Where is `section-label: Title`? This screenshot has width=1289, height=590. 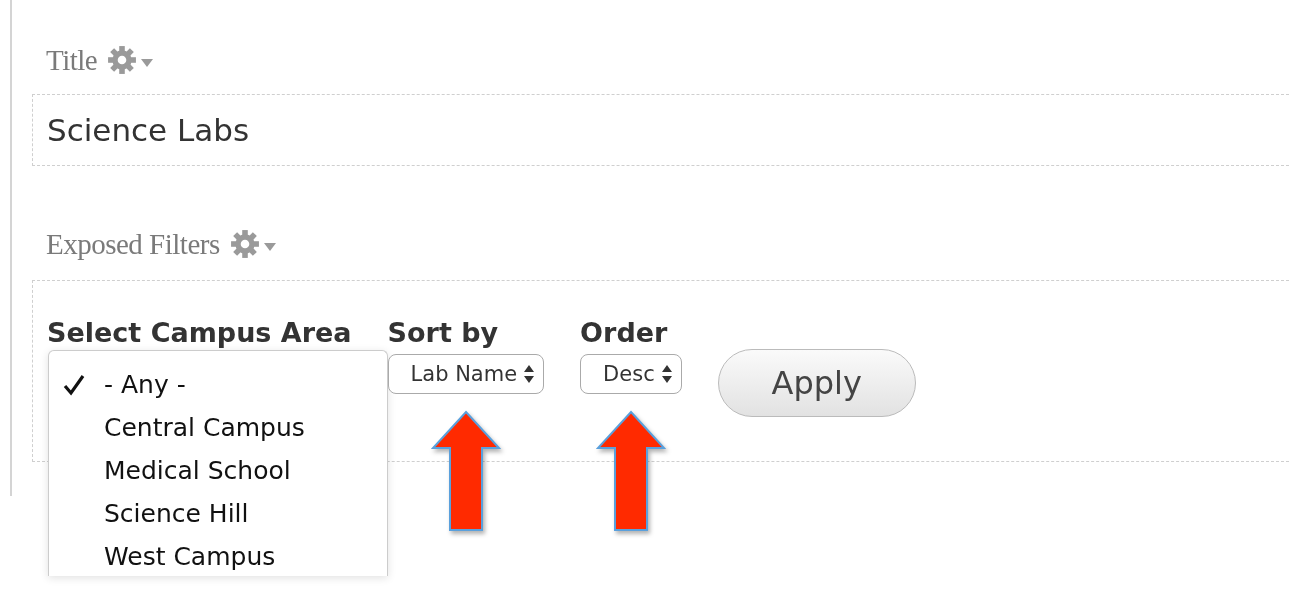 section-label: Title is located at coordinates (72, 60).